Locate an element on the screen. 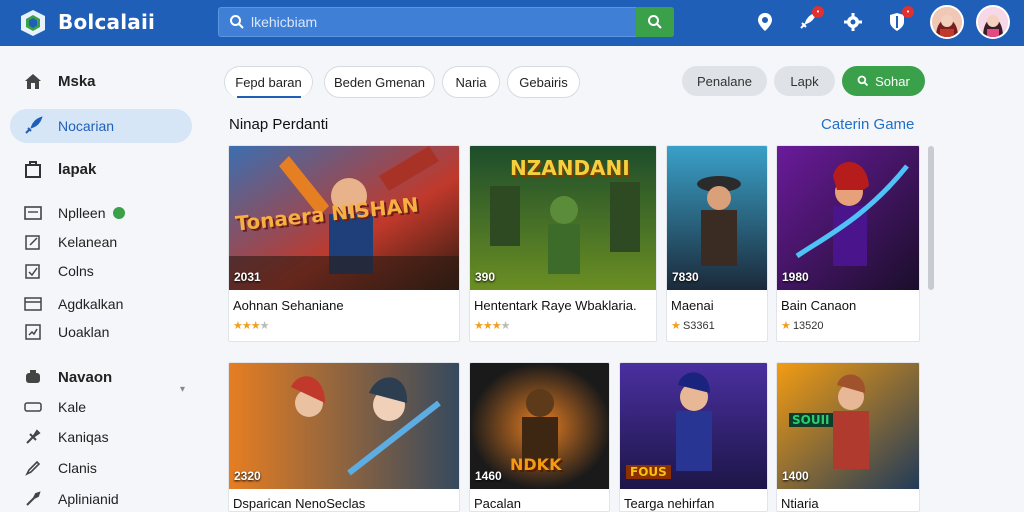  rating-count: 13520 is located at coordinates (808, 326).